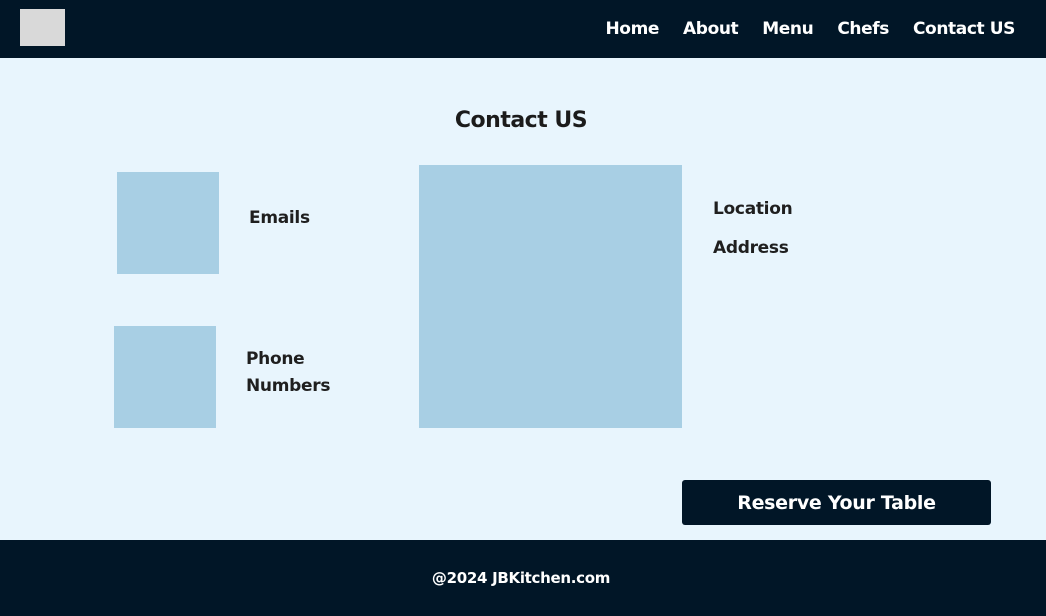 Image resolution: width=1046 pixels, height=616 pixels. Describe the element at coordinates (288, 386) in the screenshot. I see `phone-label-line2: Numbers` at that location.